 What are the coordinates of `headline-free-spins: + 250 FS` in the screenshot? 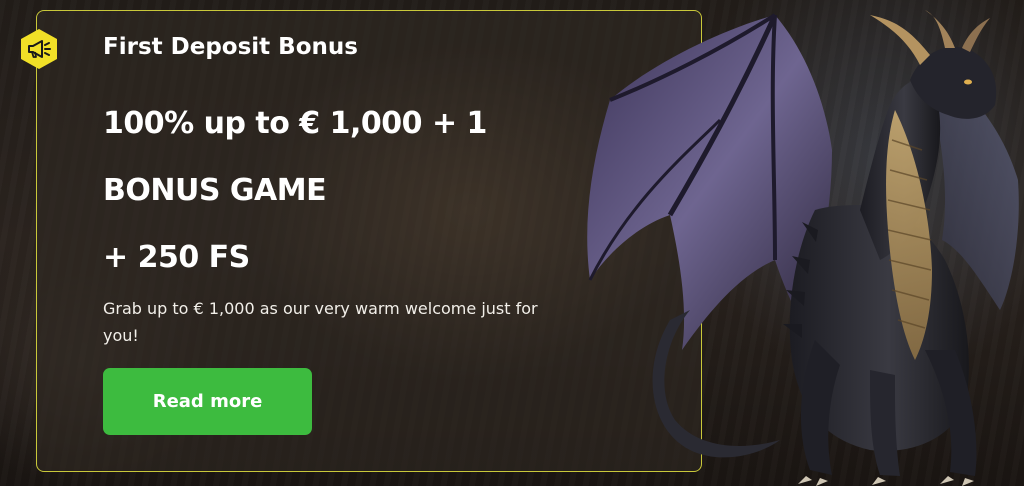 It's located at (176, 257).